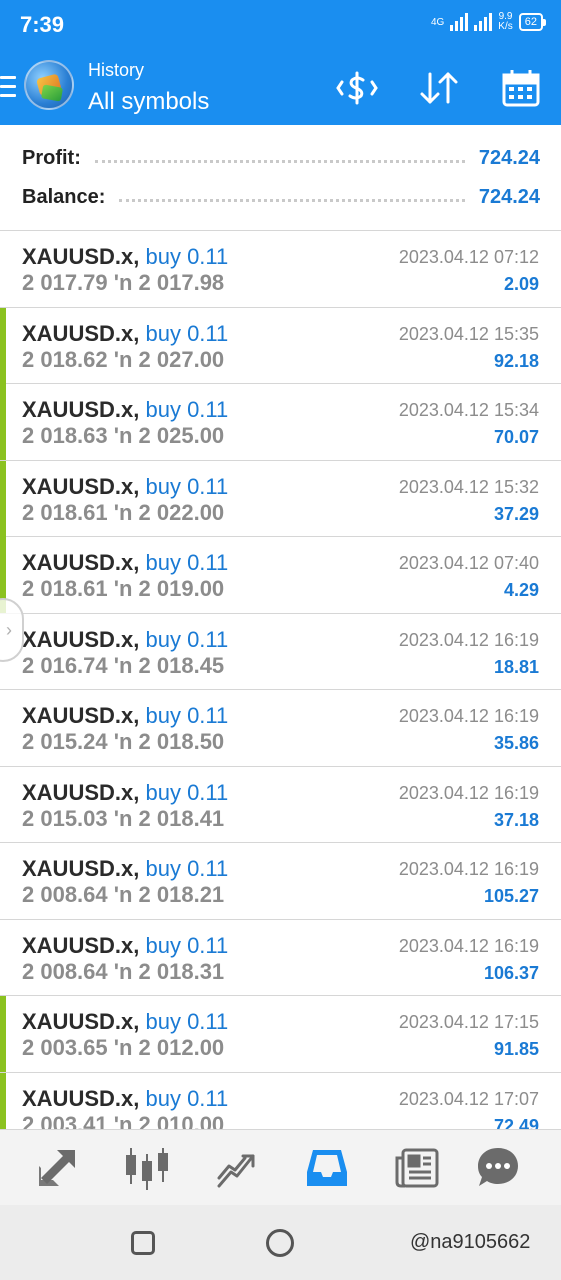 This screenshot has width=561, height=1280. What do you see at coordinates (123, 665) in the screenshot?
I see `deal-prices: 2 016.74 'n 2 018.45` at bounding box center [123, 665].